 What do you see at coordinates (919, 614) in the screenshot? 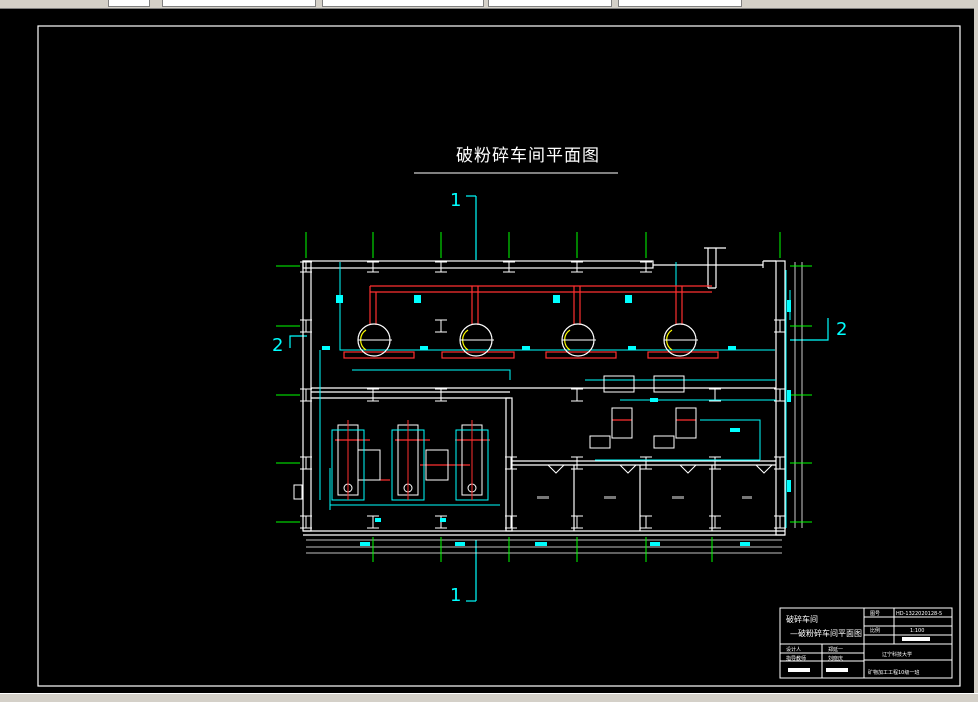
I see `drawing-no: HD-1322020128-5` at bounding box center [919, 614].